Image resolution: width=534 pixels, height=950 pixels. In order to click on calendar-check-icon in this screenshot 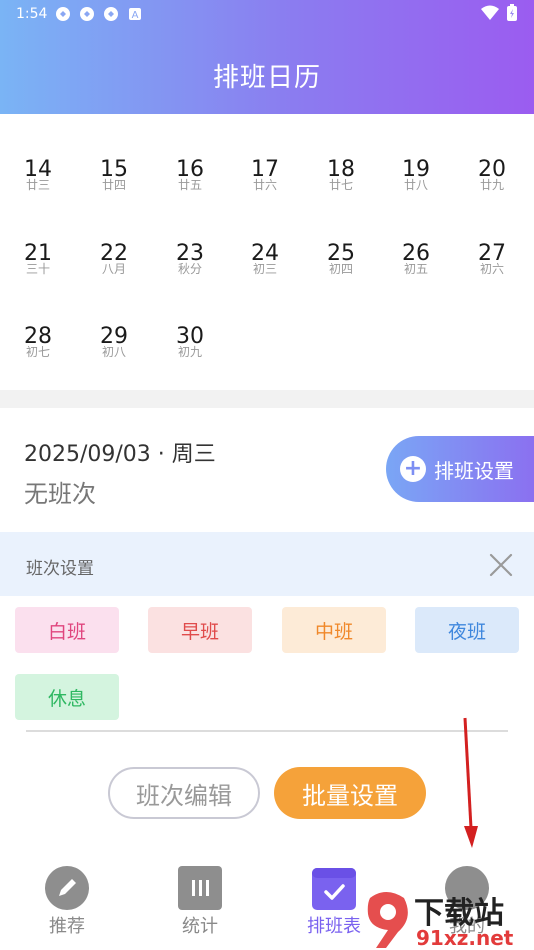, I will do `click(334, 889)`.